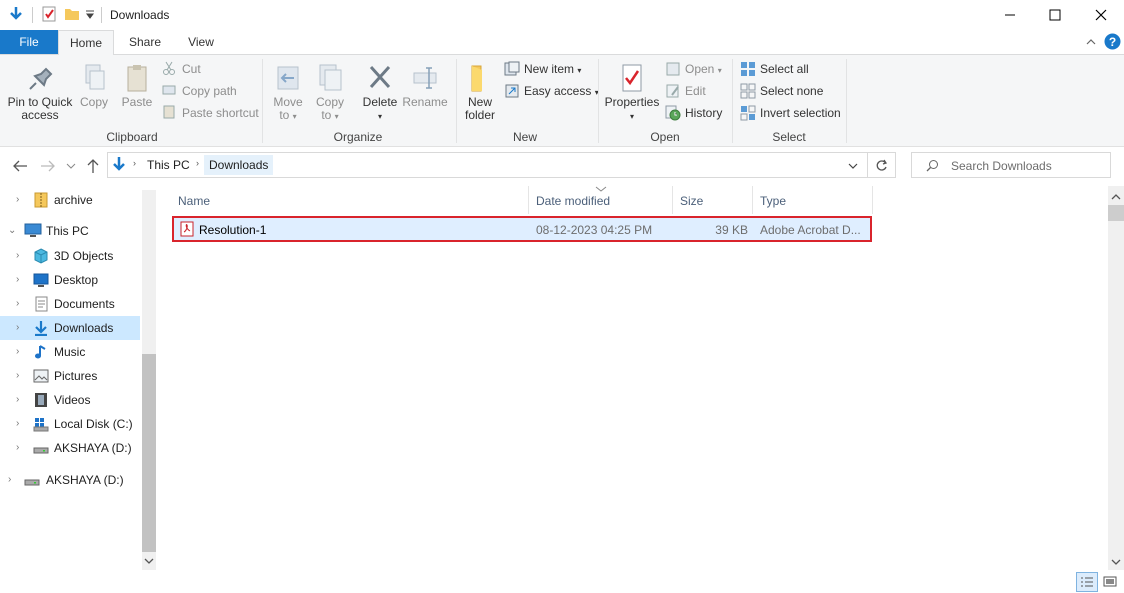 This screenshot has width=1124, height=593. I want to click on column-header-date-modified: Date modified, so click(601, 200).